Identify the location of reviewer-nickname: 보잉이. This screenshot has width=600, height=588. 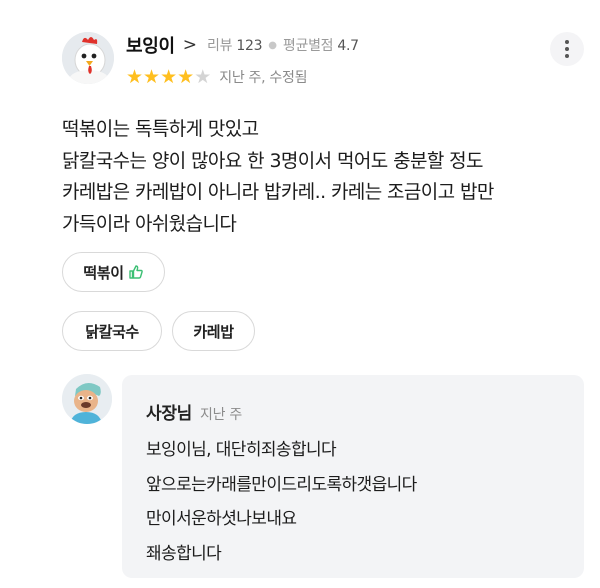
(150, 45).